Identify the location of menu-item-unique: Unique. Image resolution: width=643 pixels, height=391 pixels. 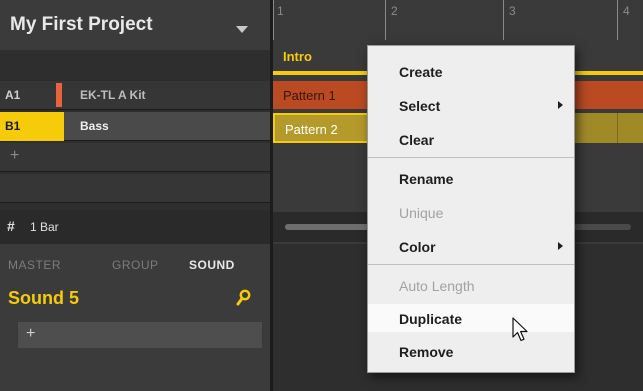
(471, 212).